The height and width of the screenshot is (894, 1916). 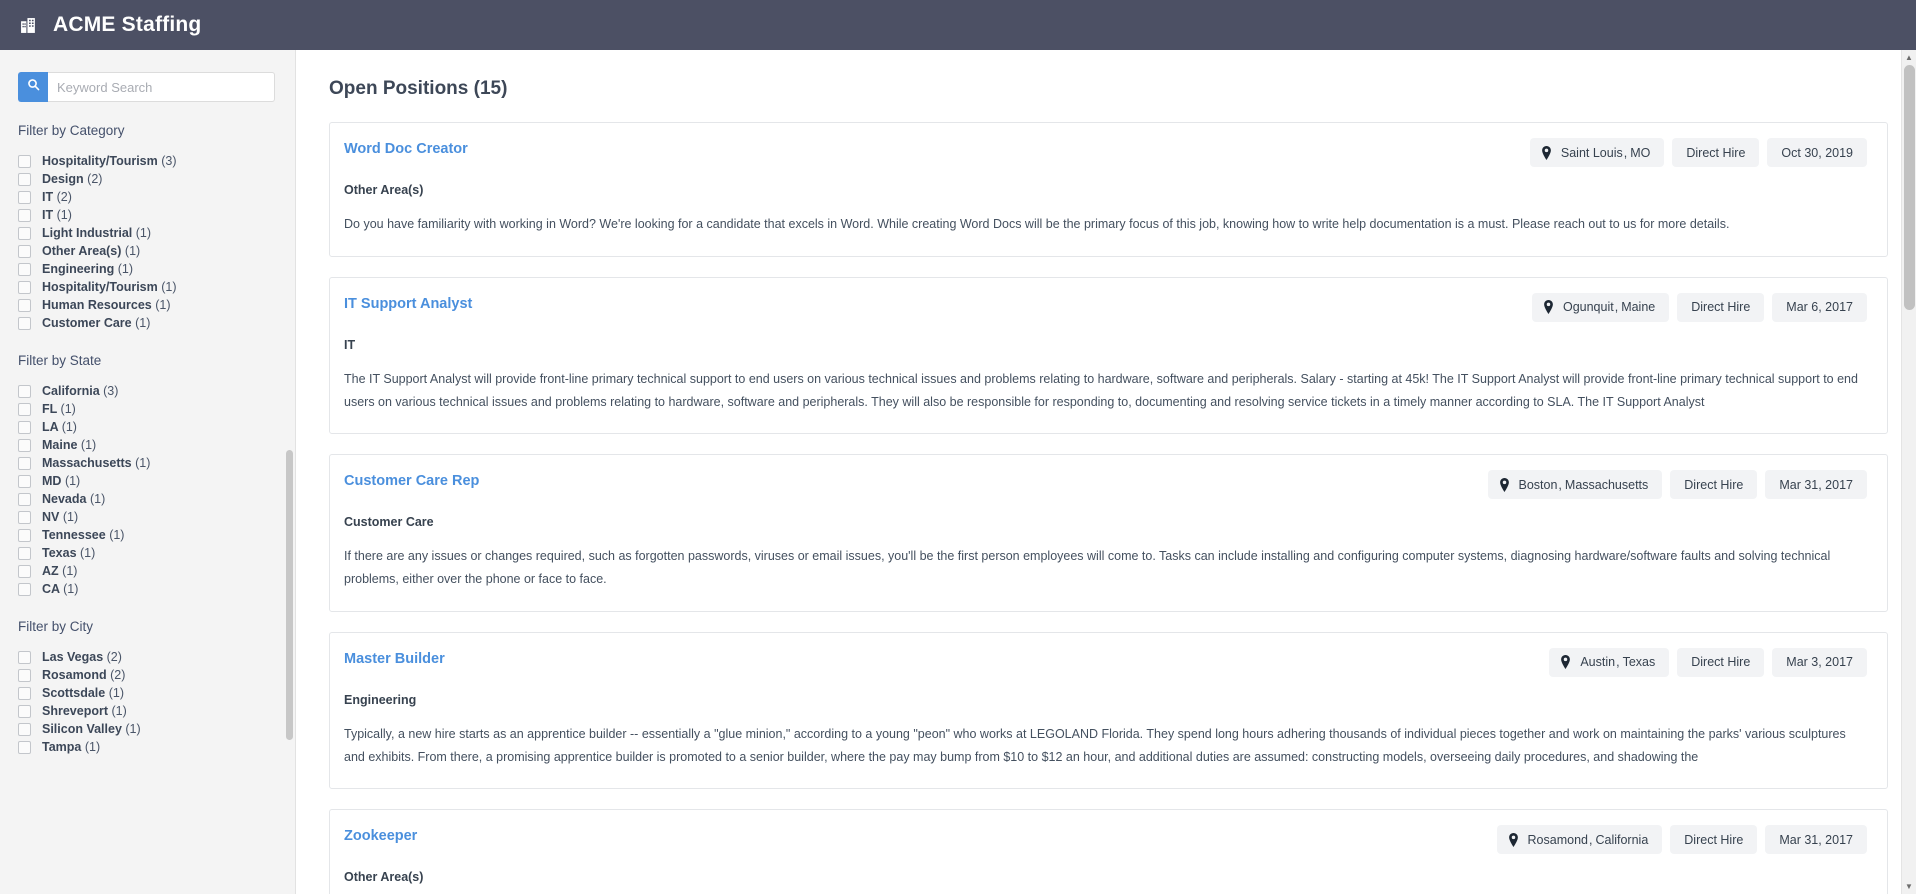 I want to click on filter-option: Rosamond (2), so click(x=156, y=675).